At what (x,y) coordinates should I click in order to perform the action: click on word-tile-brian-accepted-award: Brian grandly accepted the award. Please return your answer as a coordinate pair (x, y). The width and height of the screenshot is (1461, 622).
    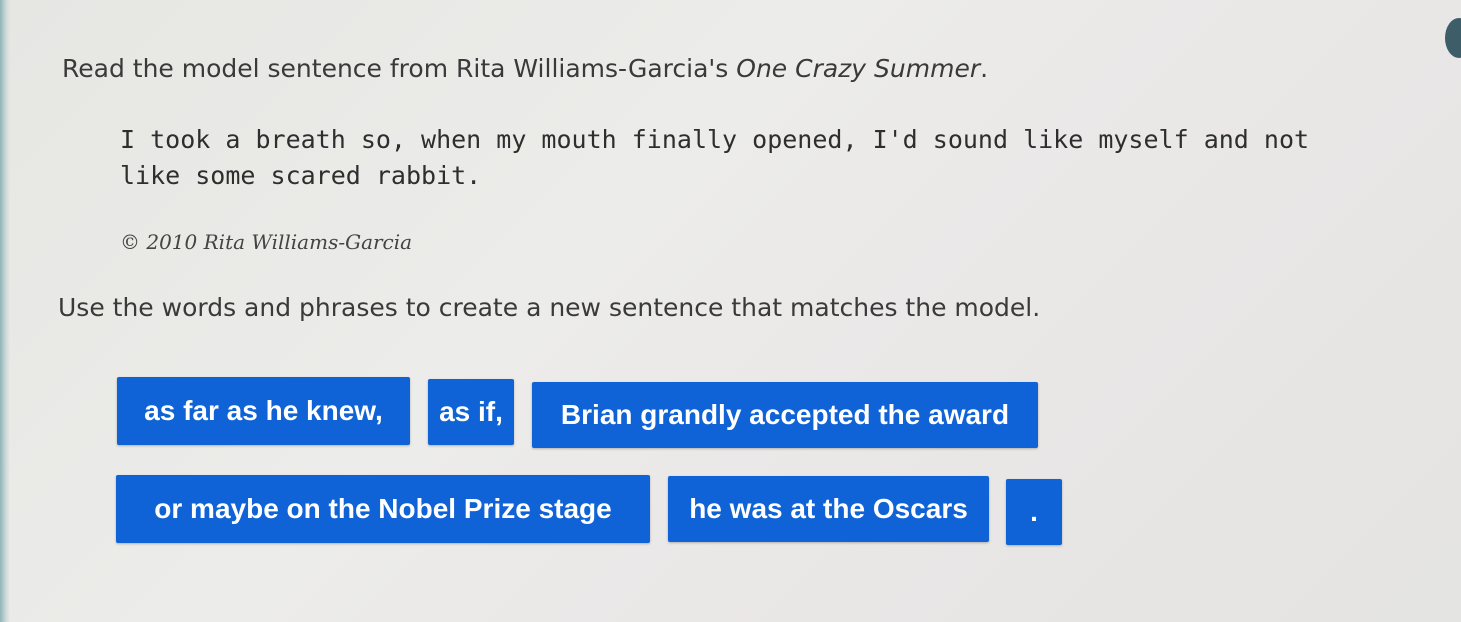
    Looking at the image, I should click on (785, 415).